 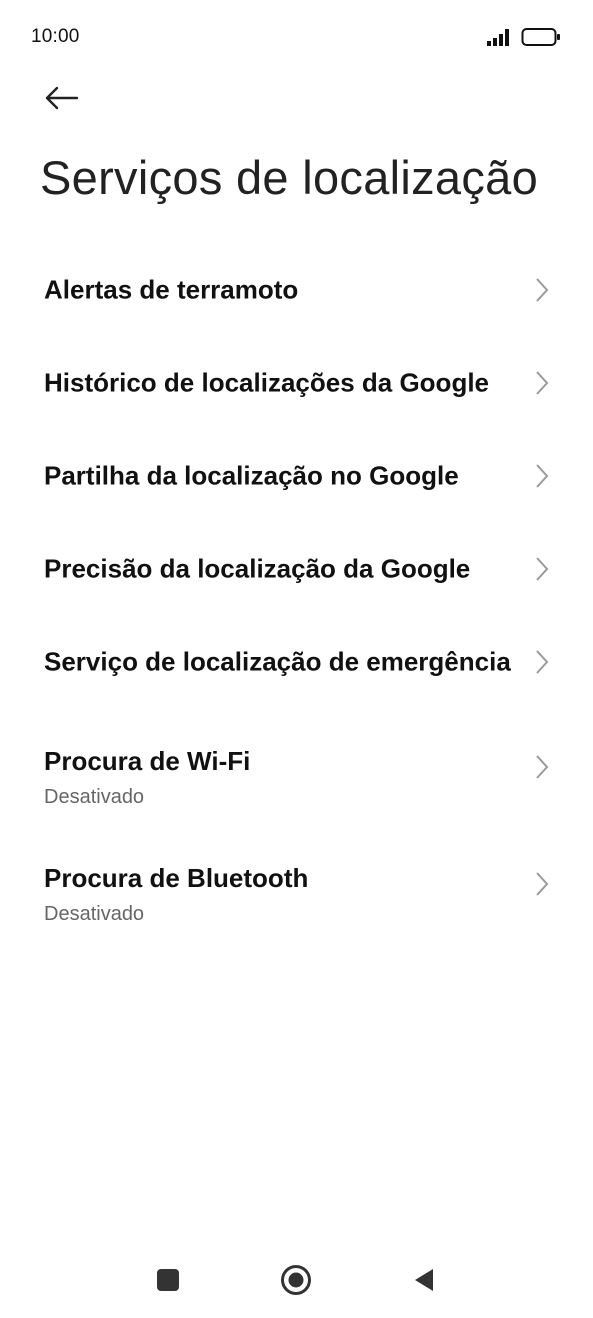 I want to click on list-item-emergency-location-service: Serviço de localização de emergência, so click(x=296, y=661).